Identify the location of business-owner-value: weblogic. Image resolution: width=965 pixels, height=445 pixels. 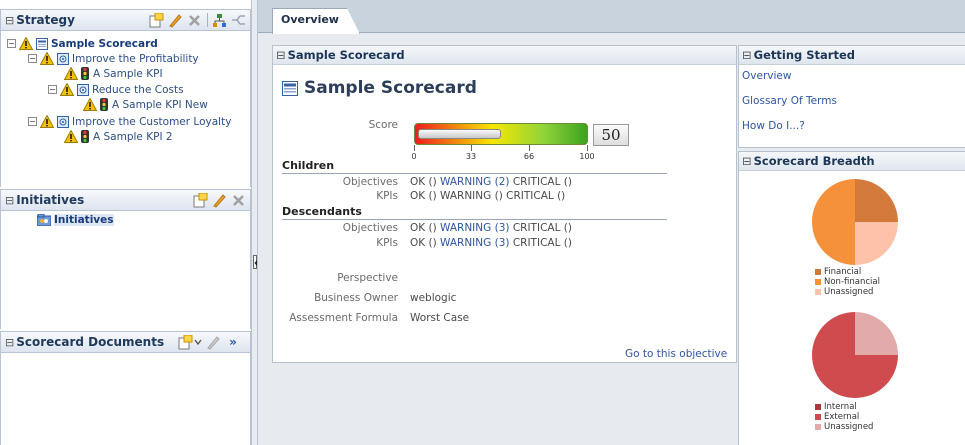
(433, 298).